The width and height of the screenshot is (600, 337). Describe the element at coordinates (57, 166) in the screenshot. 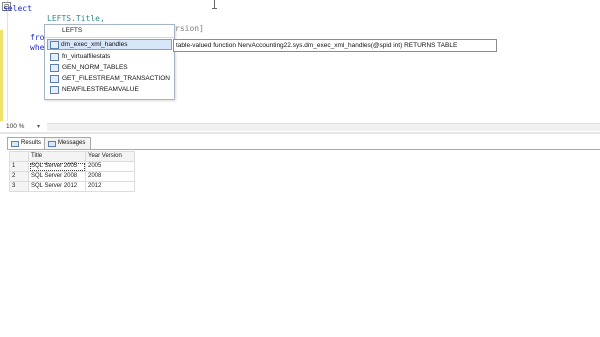

I see `table-cell: SQL Server 2005` at that location.